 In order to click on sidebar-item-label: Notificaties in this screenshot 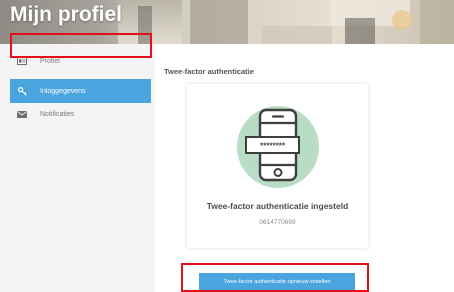, I will do `click(57, 114)`.